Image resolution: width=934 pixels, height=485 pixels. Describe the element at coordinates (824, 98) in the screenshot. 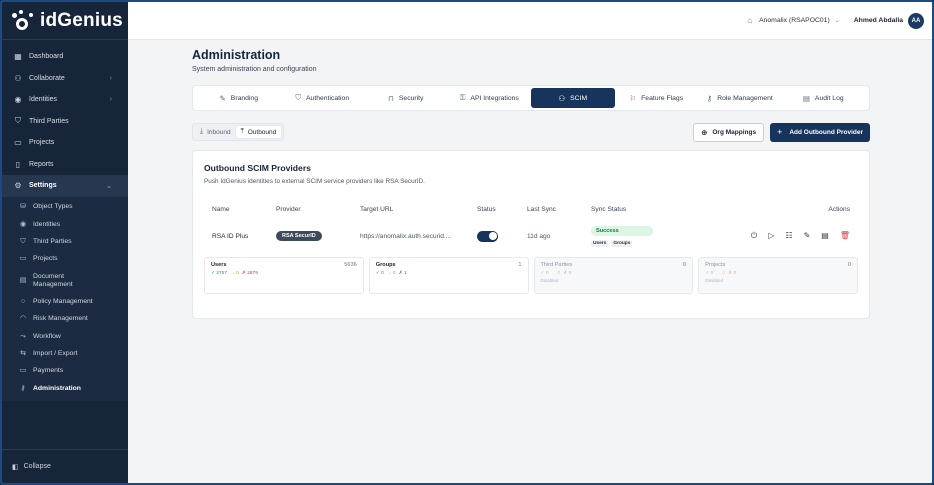

I see `tab-audit-log: ▤ Audit Log` at that location.